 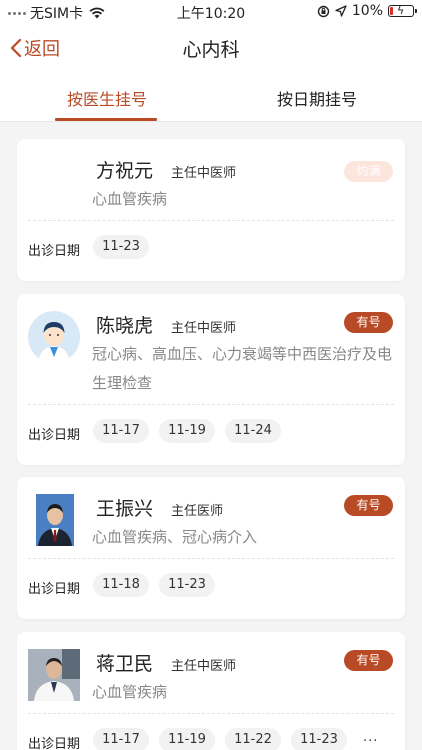 What do you see at coordinates (211, 96) in the screenshot?
I see `tab-bar: 按医生挂号 按日期挂号` at bounding box center [211, 96].